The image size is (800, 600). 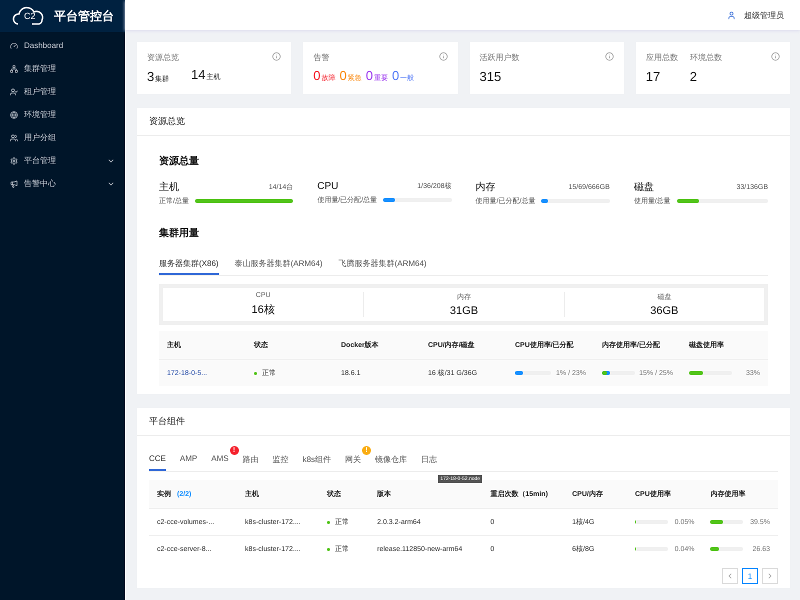 What do you see at coordinates (662, 57) in the screenshot?
I see `stat-label: 应用总数` at bounding box center [662, 57].